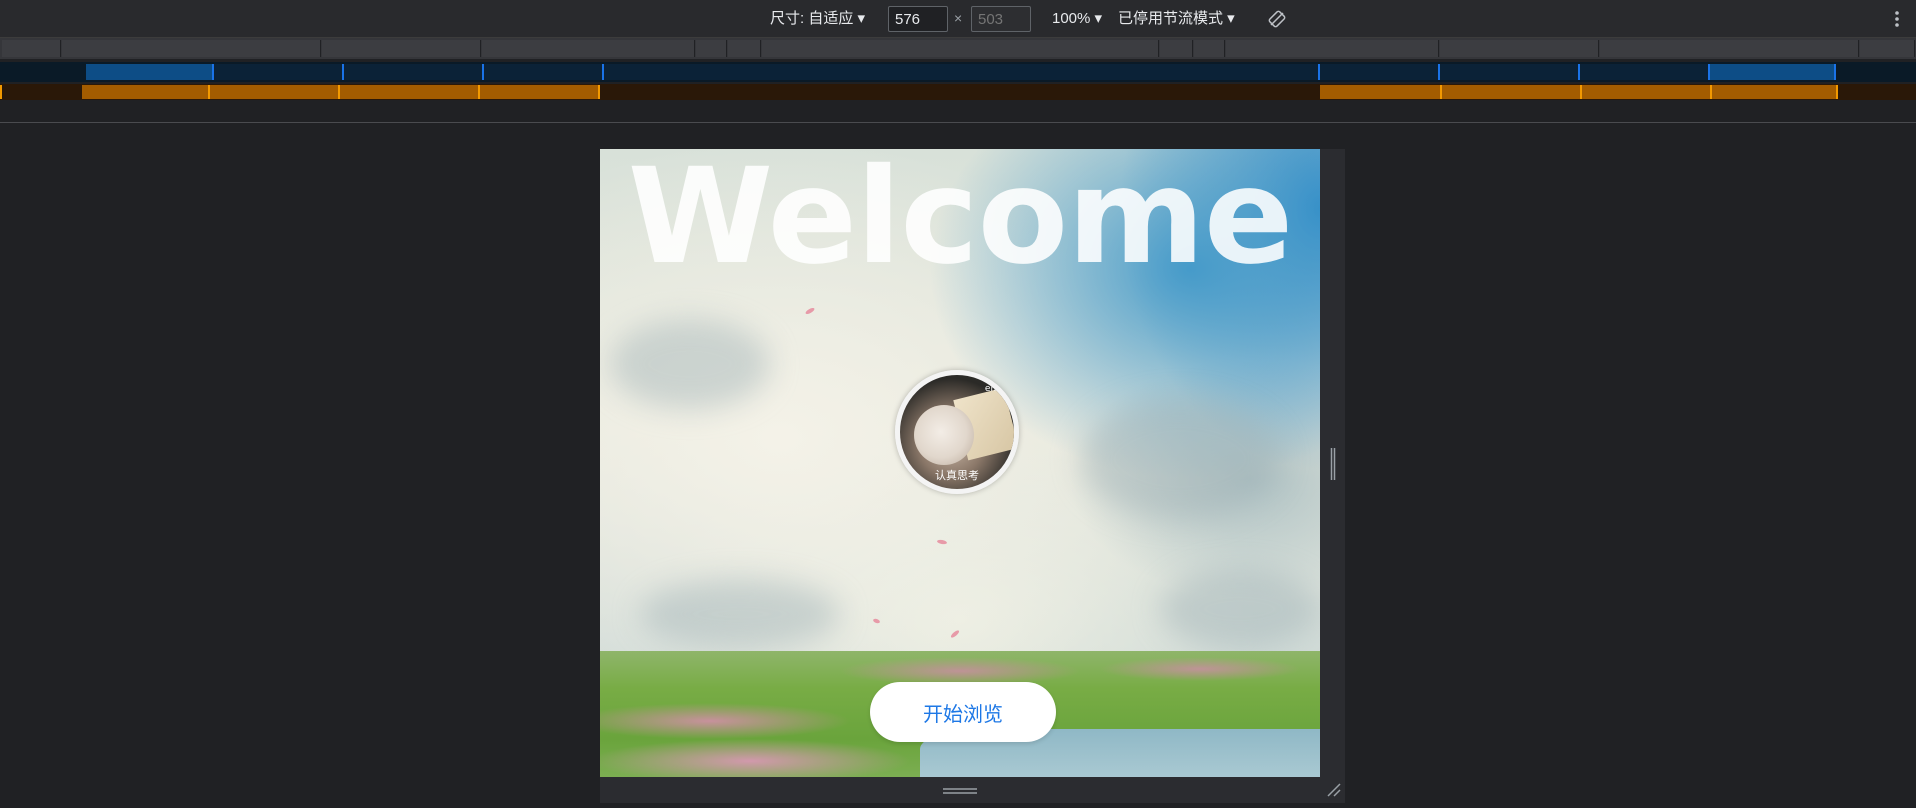 Image resolution: width=1916 pixels, height=808 pixels. Describe the element at coordinates (1333, 464) in the screenshot. I see `resize-handle-right` at that location.